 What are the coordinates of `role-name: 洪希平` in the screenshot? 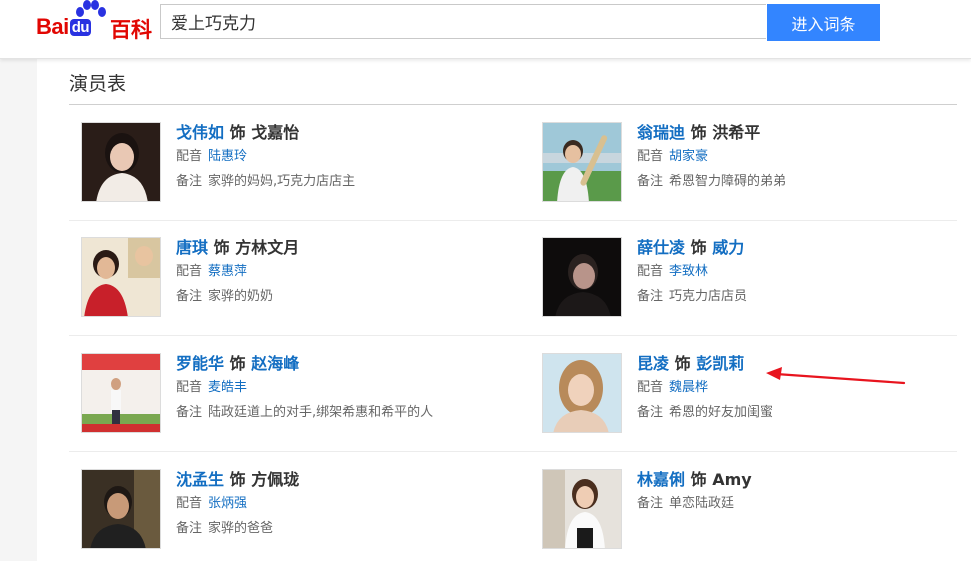 It's located at (736, 132).